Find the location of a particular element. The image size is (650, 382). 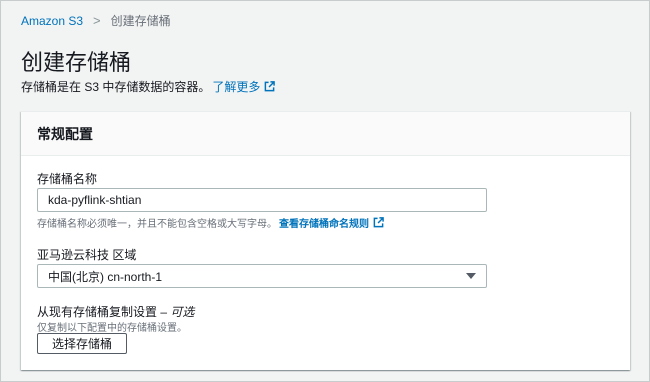

breadcrumb: Amazon S3 > 创建存储桶 is located at coordinates (96, 20).